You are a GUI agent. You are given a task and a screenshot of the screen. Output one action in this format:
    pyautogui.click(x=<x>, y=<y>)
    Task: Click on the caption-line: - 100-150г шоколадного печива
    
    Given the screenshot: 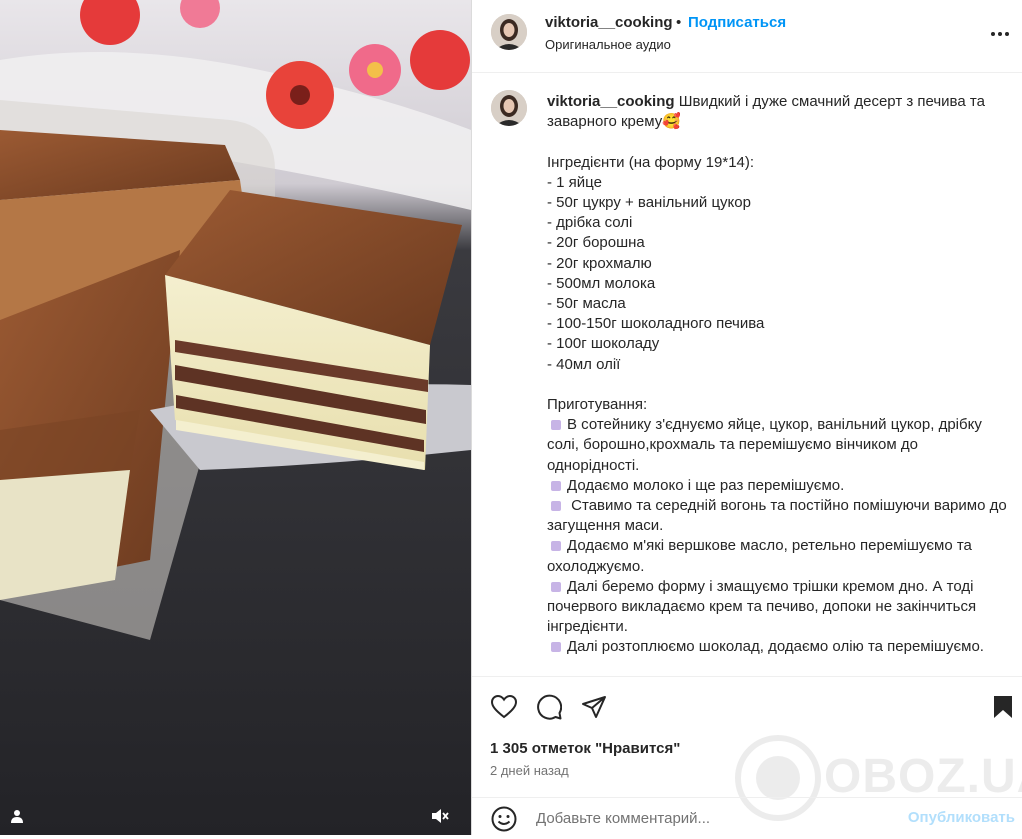 What is the action you would take?
    pyautogui.click(x=656, y=324)
    